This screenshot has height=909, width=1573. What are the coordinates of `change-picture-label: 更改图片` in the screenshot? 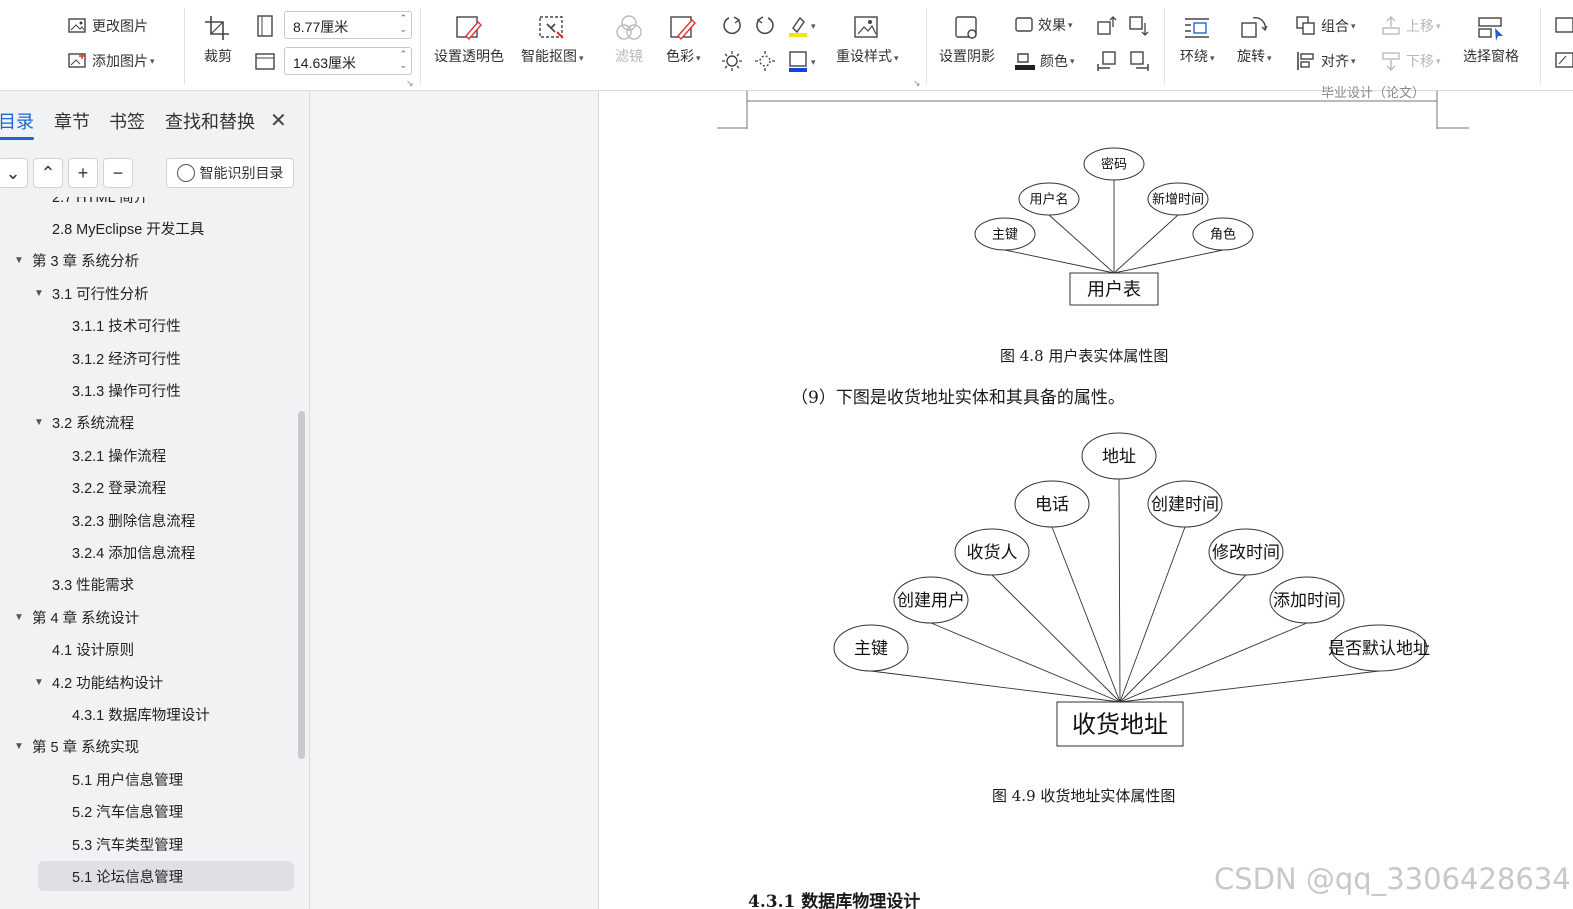 It's located at (120, 26).